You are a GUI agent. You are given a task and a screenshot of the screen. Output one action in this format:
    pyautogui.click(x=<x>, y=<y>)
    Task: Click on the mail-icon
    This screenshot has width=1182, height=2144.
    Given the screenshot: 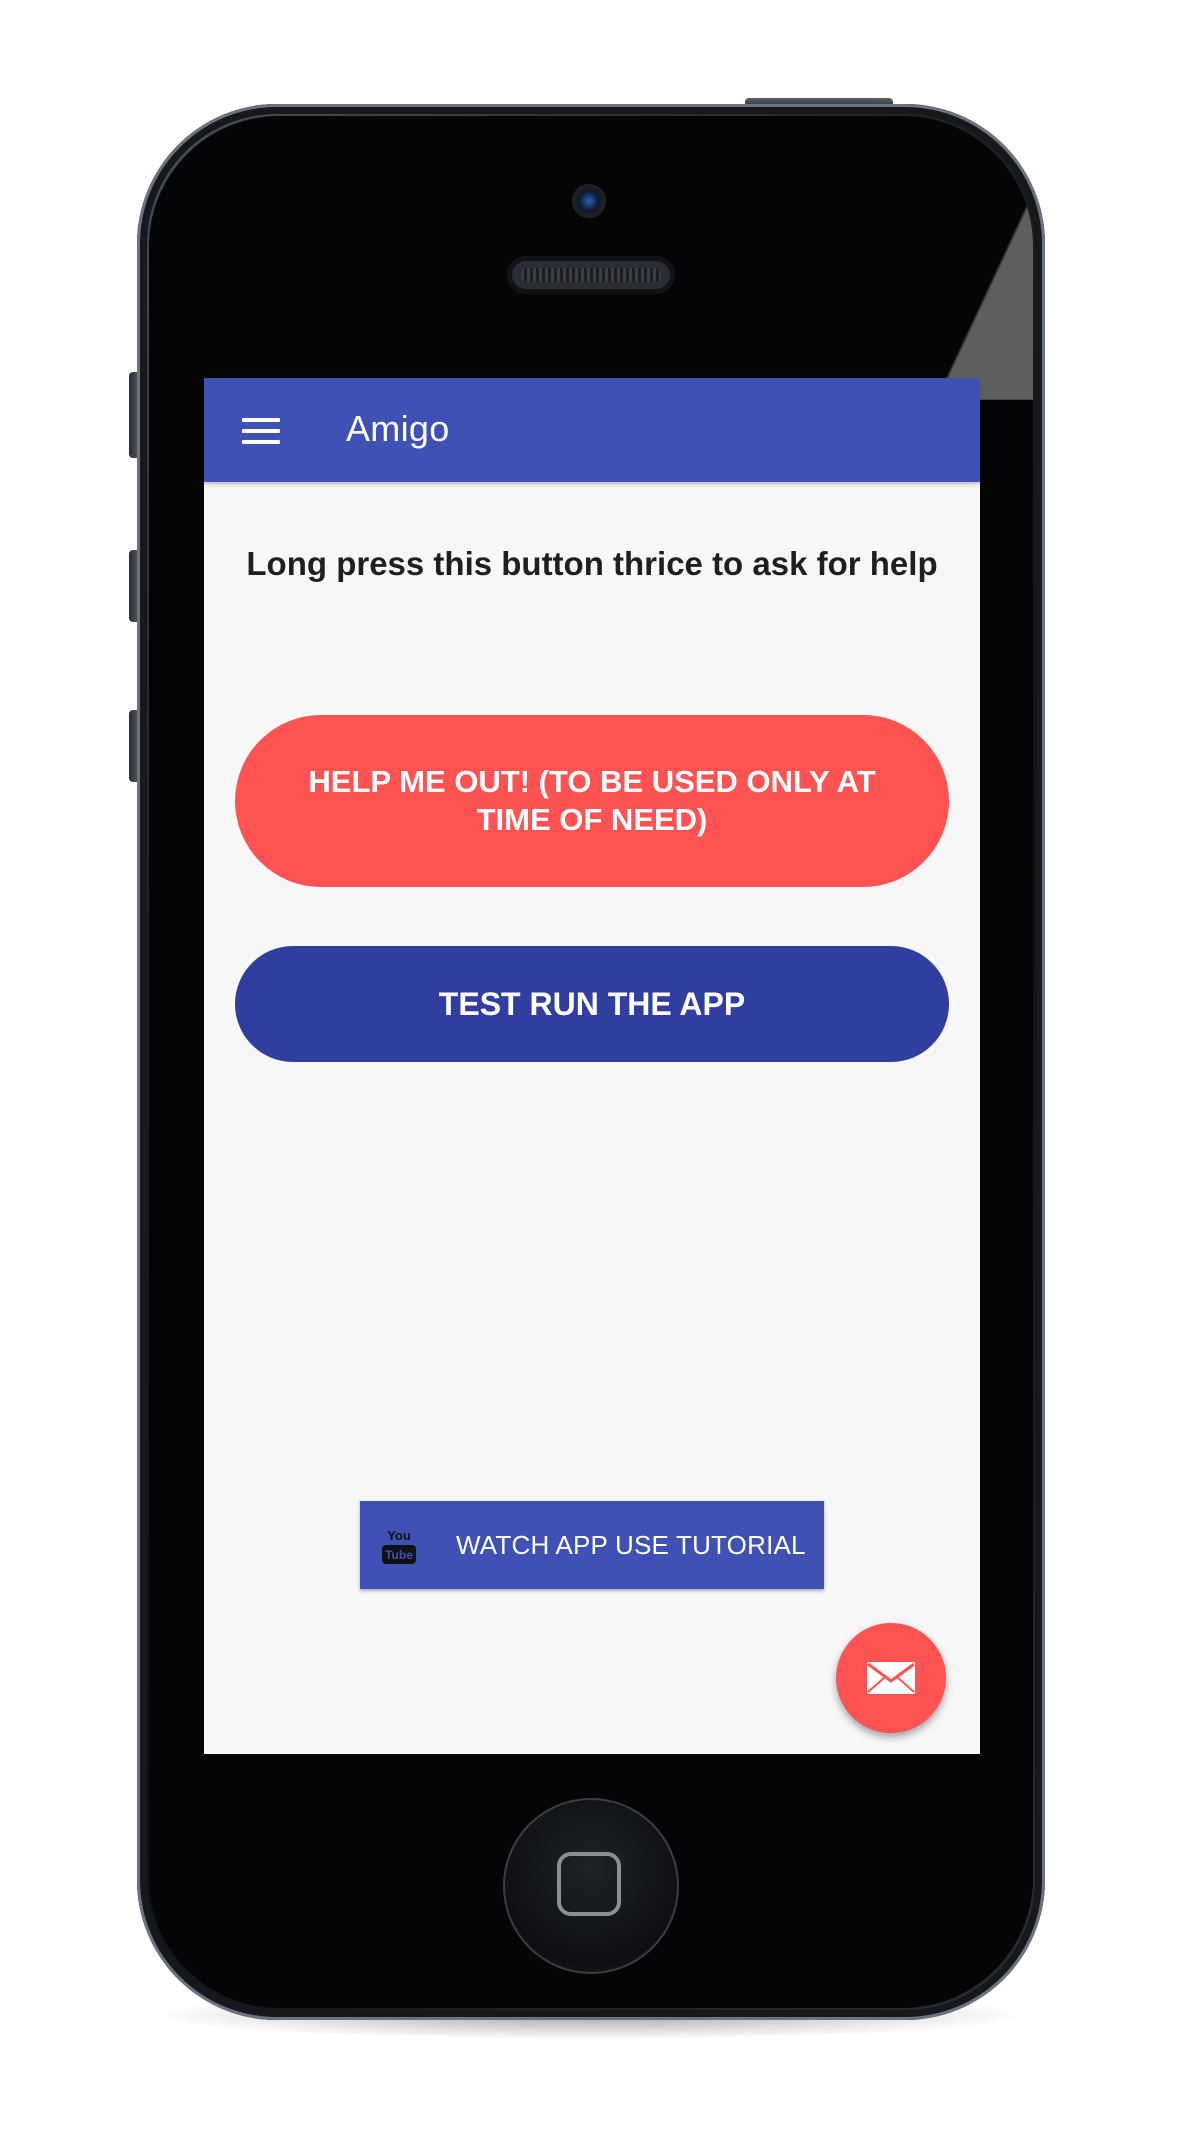 What is the action you would take?
    pyautogui.click(x=891, y=1678)
    